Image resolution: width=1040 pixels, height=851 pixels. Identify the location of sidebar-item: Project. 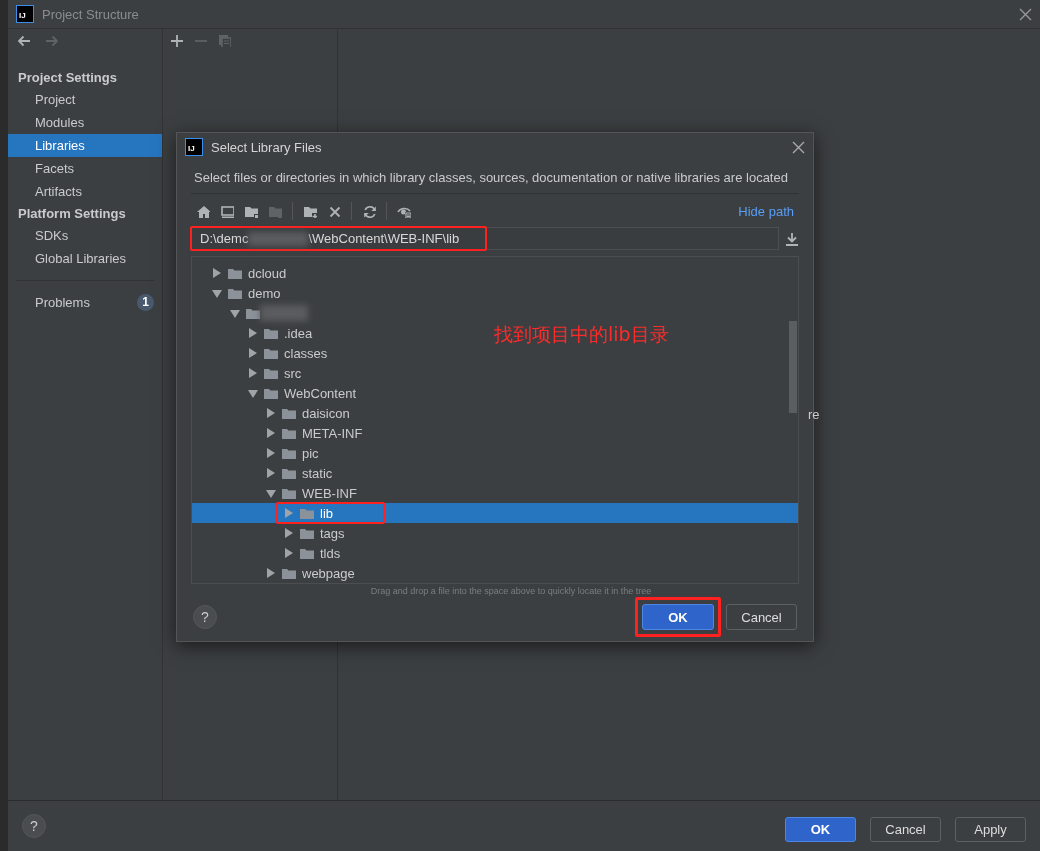
(85, 99).